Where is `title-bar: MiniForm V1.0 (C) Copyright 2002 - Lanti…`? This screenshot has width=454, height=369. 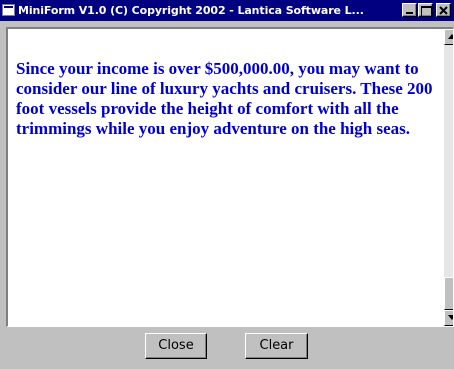
title-bar: MiniForm V1.0 (C) Copyright 2002 - Lanti… is located at coordinates (227, 10).